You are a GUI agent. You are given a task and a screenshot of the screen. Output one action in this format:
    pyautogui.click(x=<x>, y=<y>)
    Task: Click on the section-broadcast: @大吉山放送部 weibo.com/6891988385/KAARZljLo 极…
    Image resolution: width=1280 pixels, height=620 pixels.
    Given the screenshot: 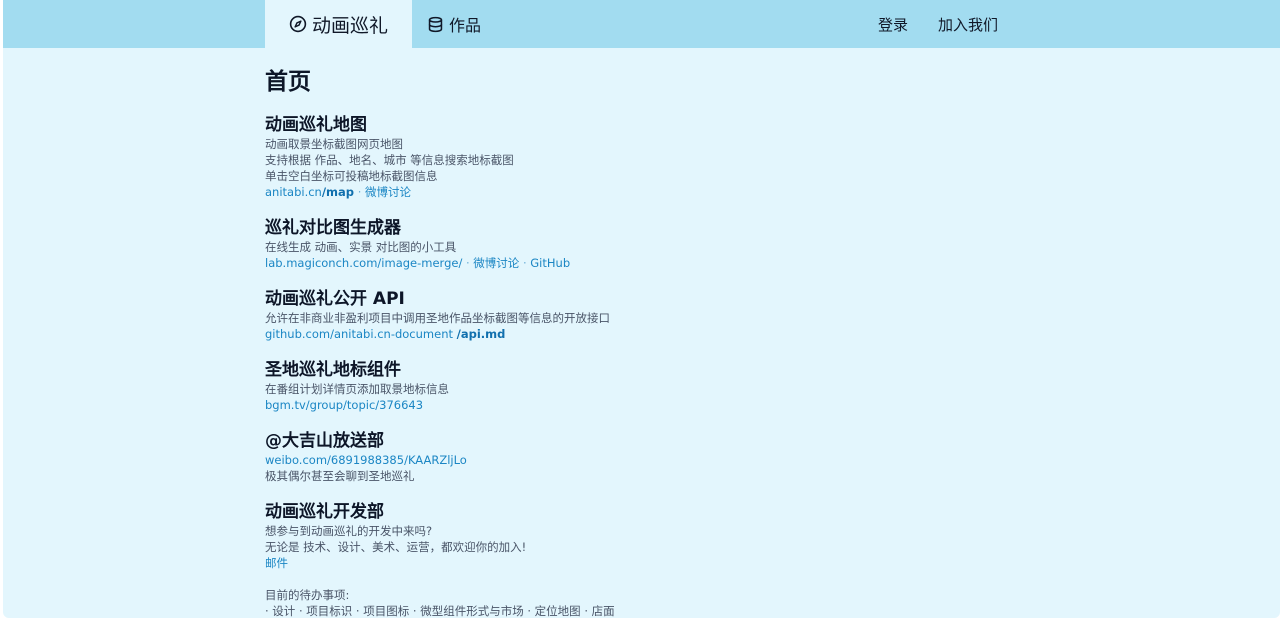 What is the action you would take?
    pyautogui.click(x=565, y=457)
    